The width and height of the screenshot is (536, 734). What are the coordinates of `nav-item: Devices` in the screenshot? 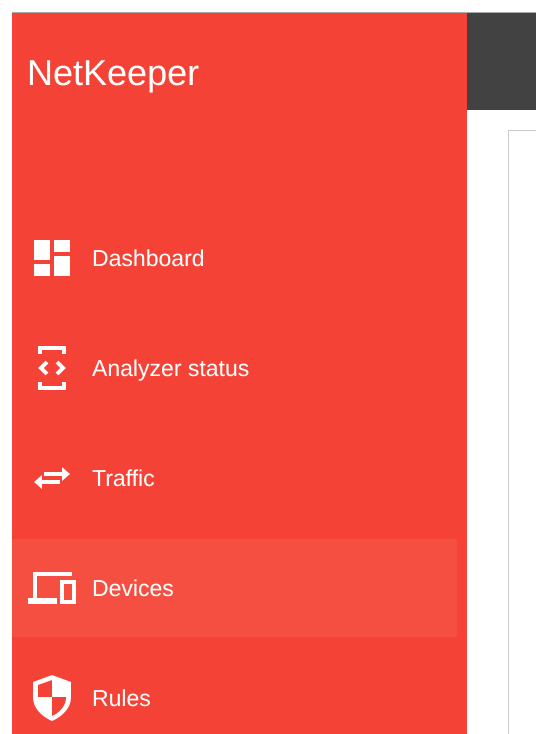 It's located at (234, 588).